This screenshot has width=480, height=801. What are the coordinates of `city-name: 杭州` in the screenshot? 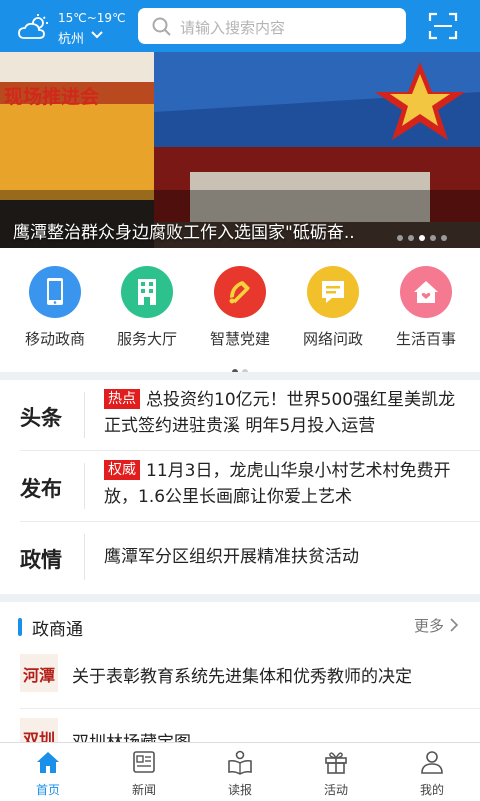 It's located at (71, 39).